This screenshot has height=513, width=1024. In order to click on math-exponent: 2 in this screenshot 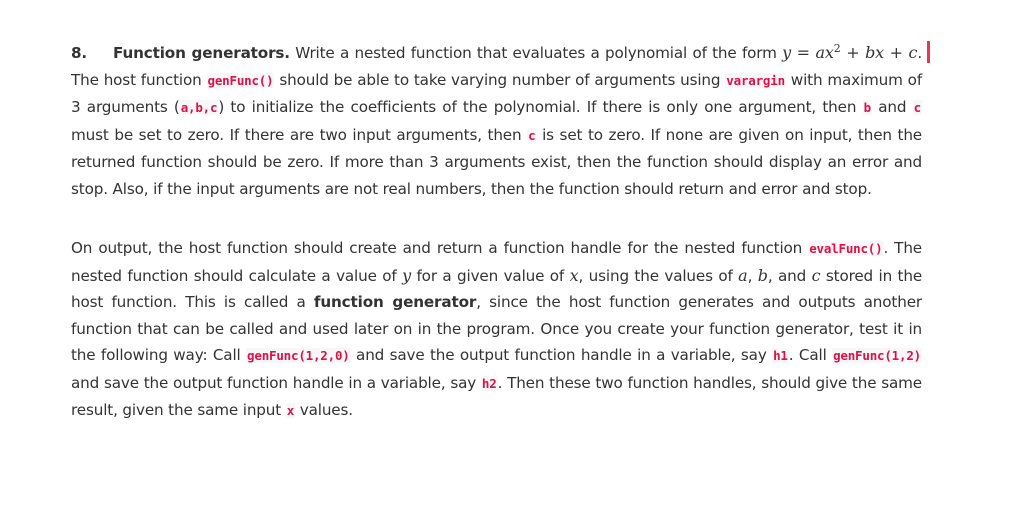, I will do `click(837, 48)`.